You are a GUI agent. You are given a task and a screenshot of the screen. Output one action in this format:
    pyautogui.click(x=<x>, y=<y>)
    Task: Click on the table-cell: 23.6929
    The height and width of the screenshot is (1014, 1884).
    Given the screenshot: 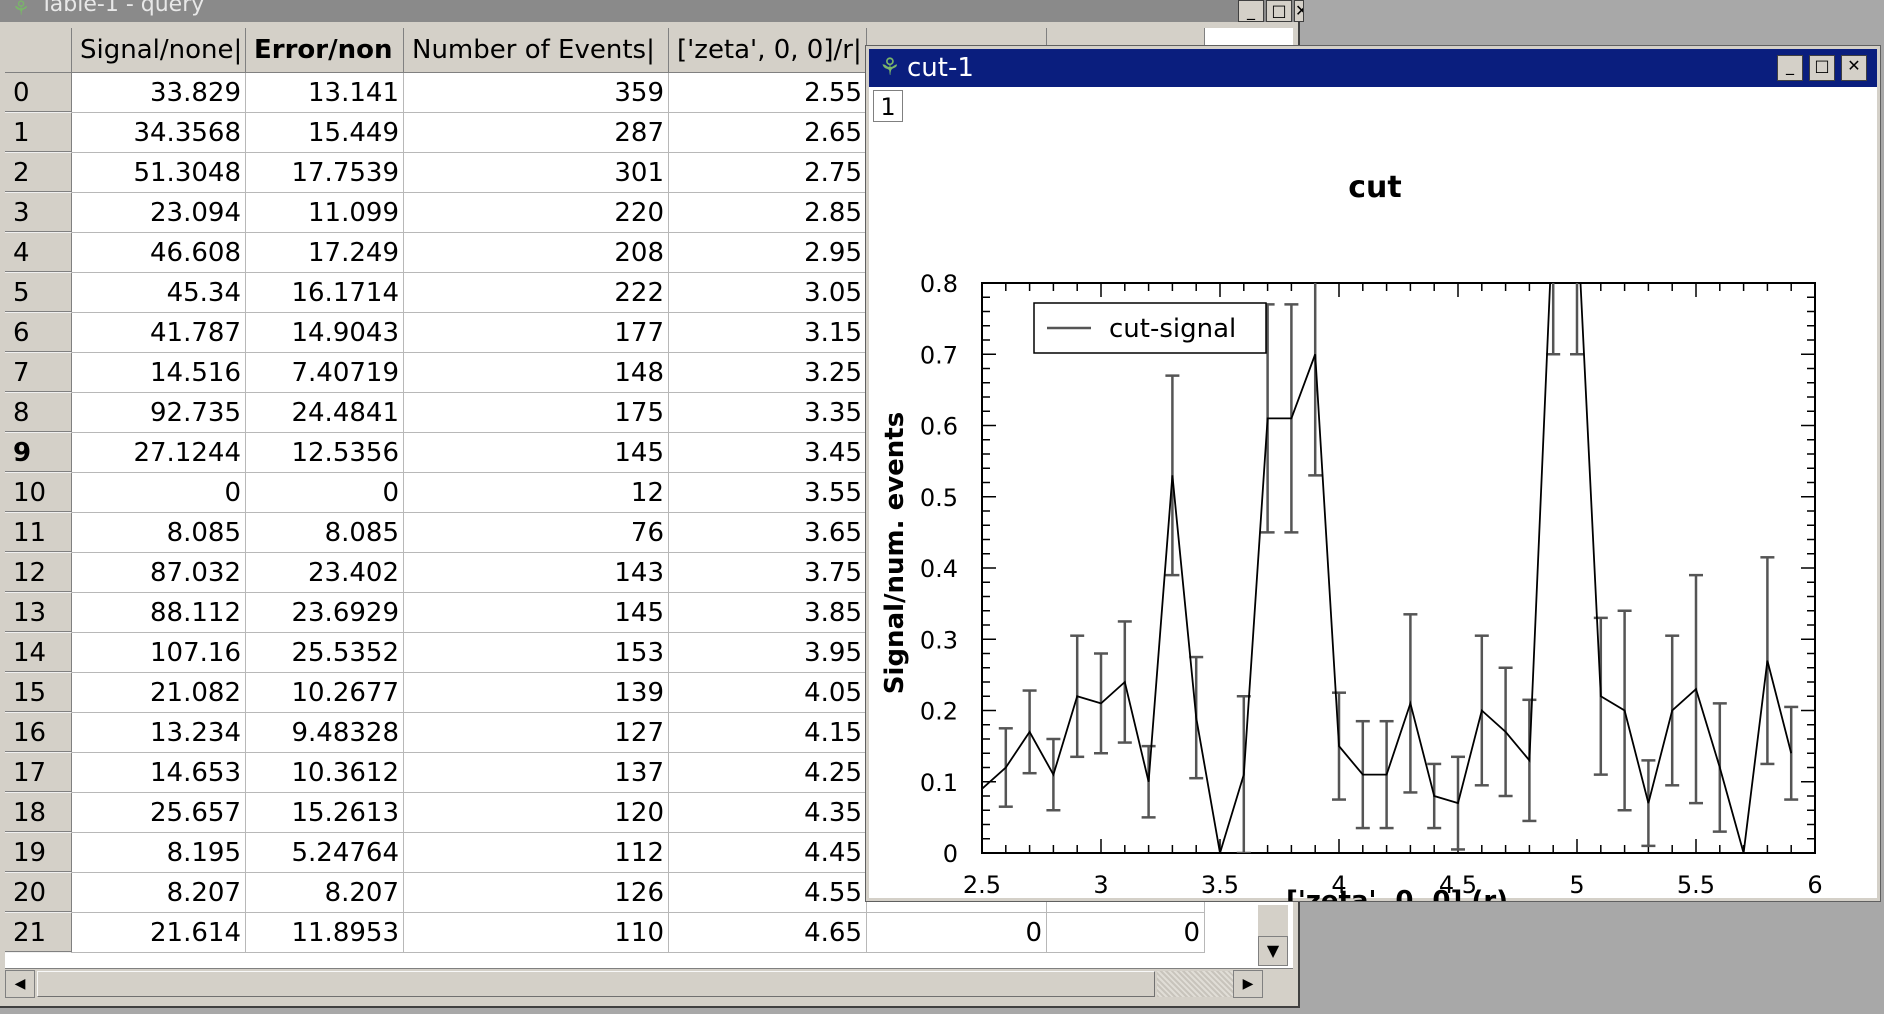 What is the action you would take?
    pyautogui.click(x=325, y=613)
    